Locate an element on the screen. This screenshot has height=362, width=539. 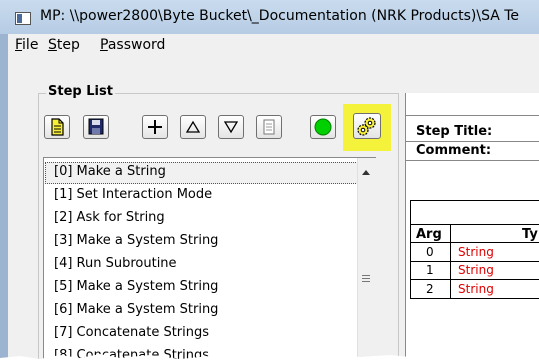
list-item: [1] Set Interaction Mode is located at coordinates (133, 194).